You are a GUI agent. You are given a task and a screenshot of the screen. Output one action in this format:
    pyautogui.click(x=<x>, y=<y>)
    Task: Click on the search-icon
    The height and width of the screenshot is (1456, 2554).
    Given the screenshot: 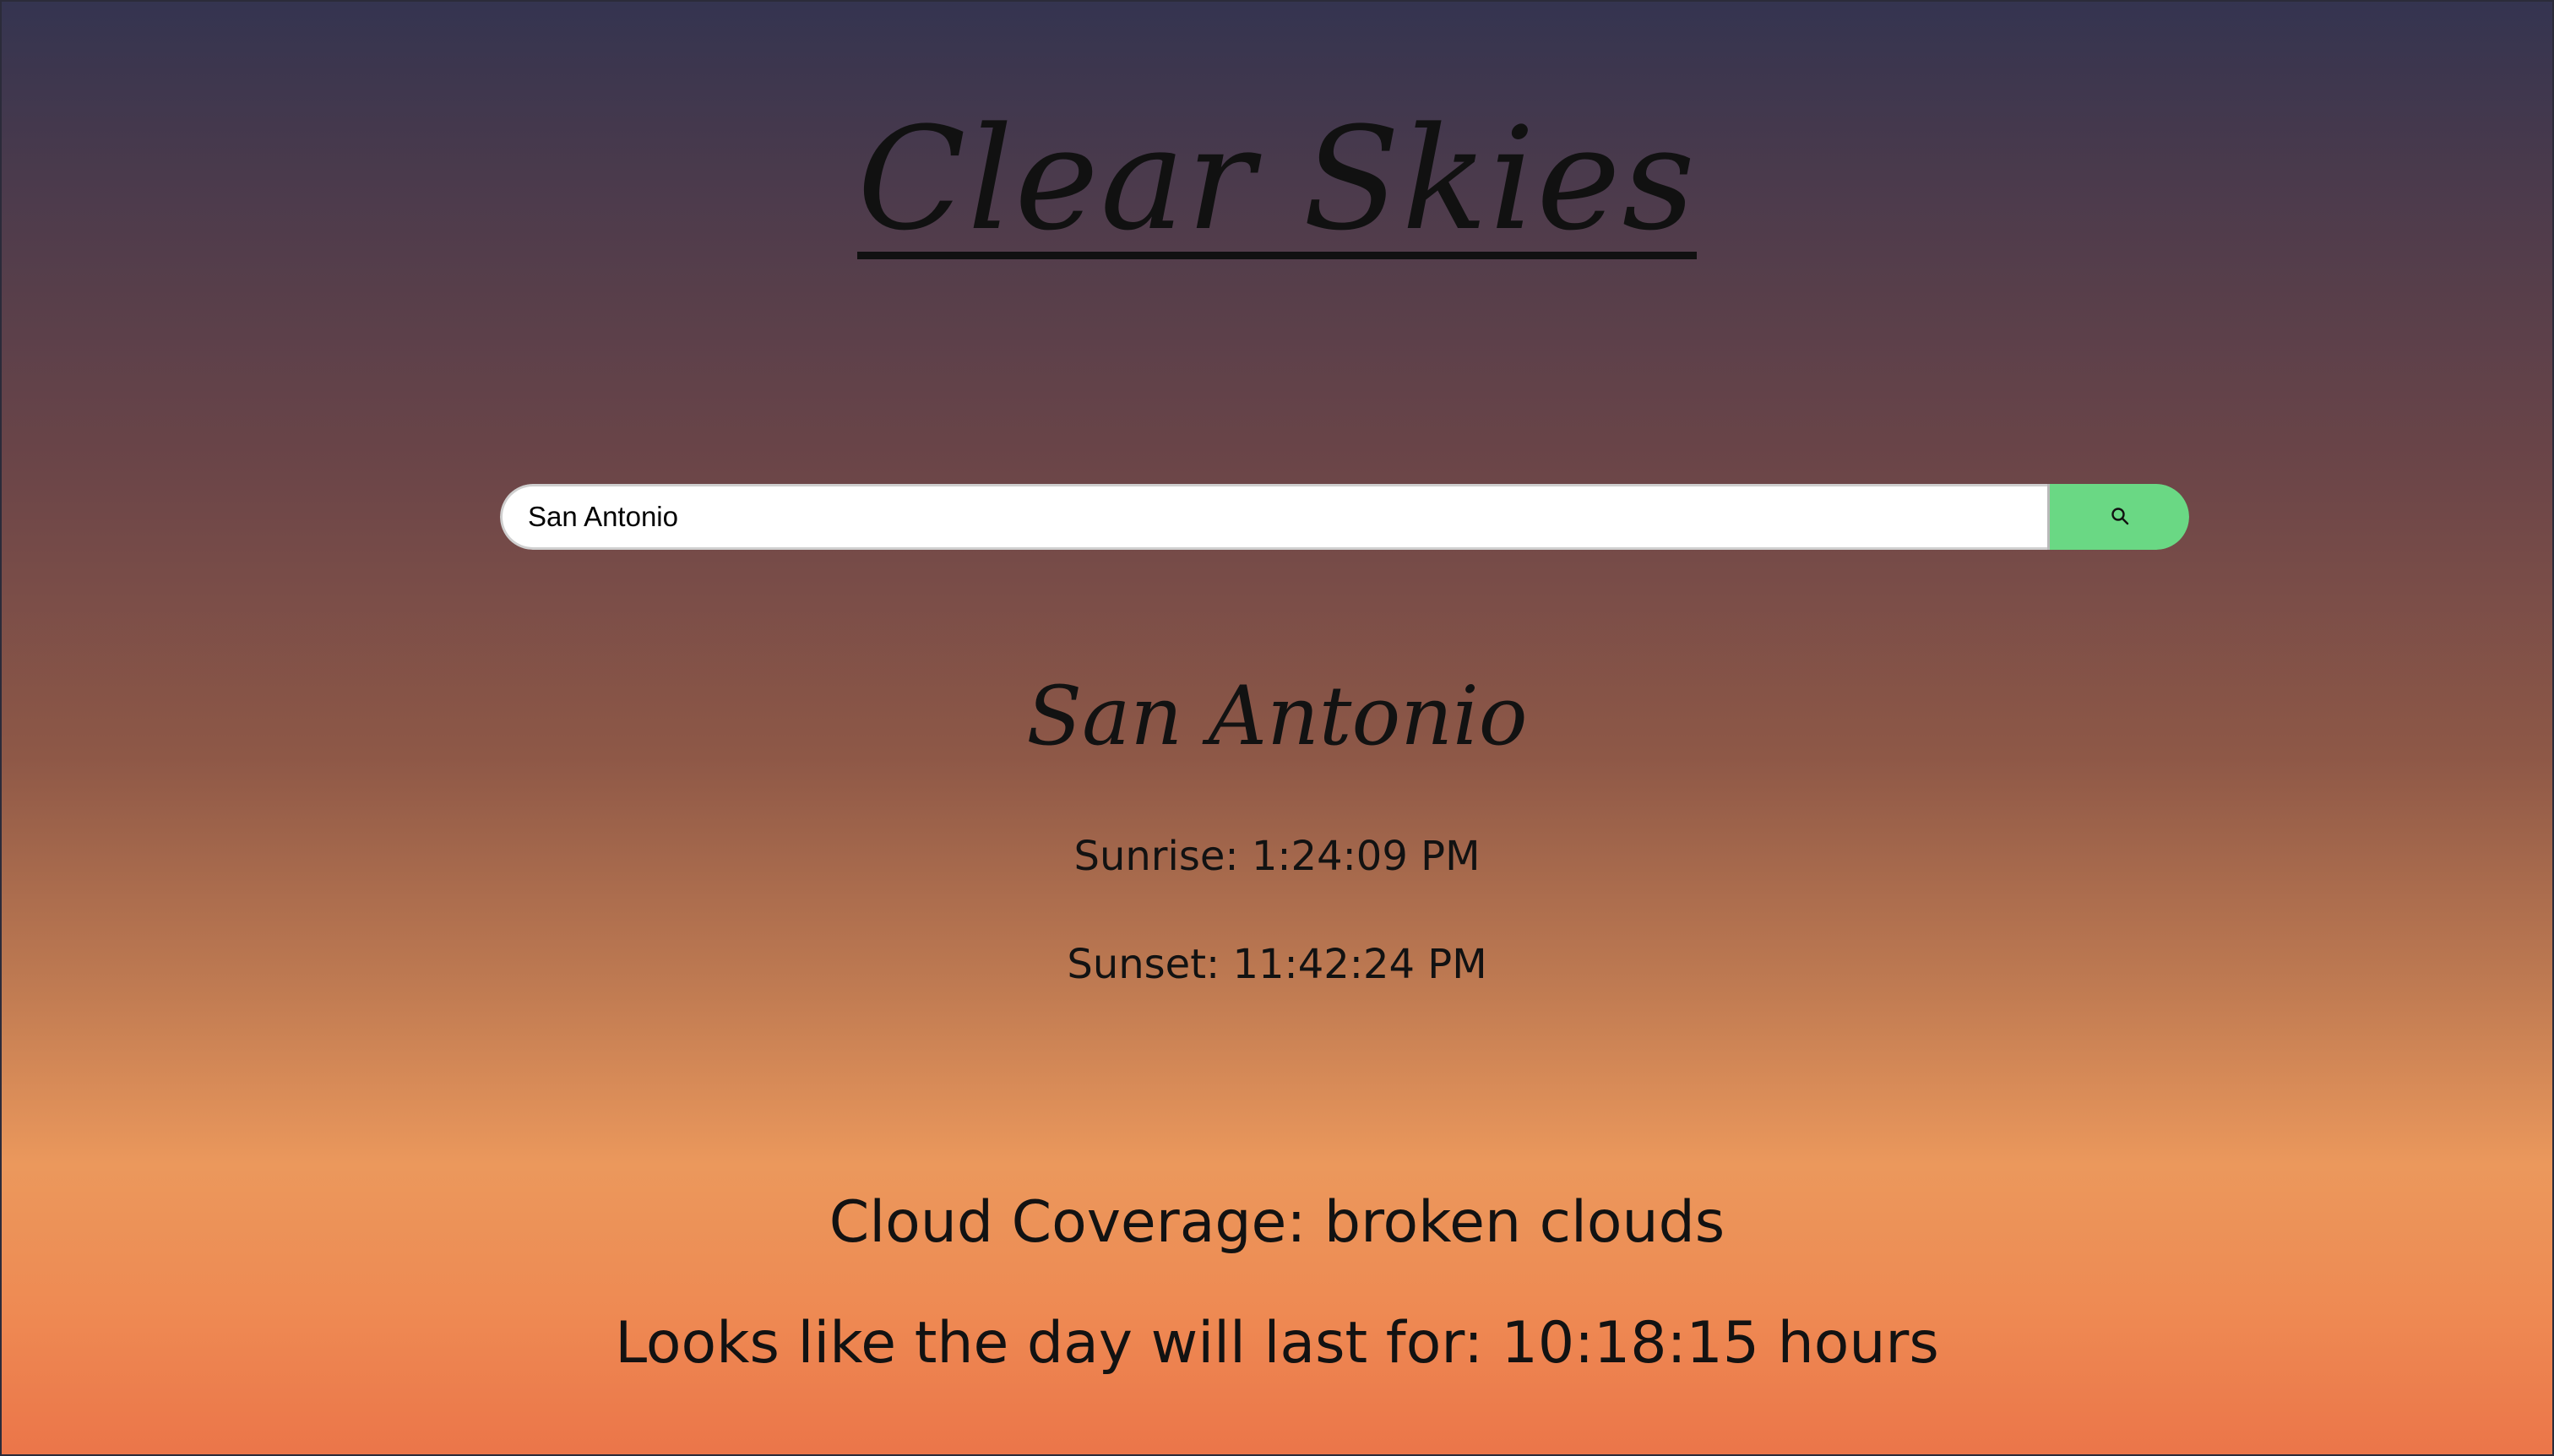 What is the action you would take?
    pyautogui.click(x=2120, y=518)
    